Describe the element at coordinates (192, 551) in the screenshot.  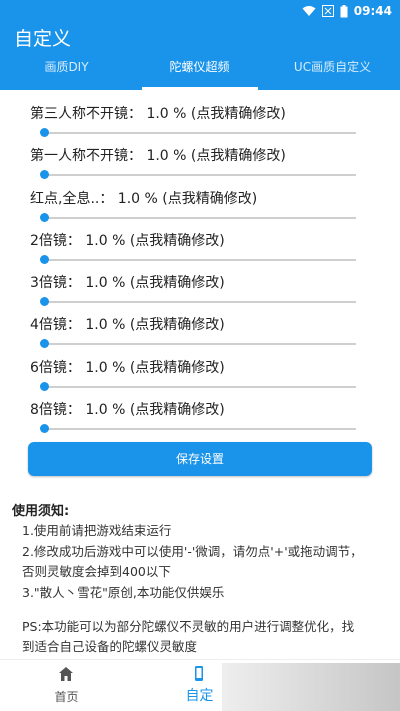
I see `note-line: 2.修改成功后游戏中可以使用'-'微调，请勿点'+'或拖动调节，` at that location.